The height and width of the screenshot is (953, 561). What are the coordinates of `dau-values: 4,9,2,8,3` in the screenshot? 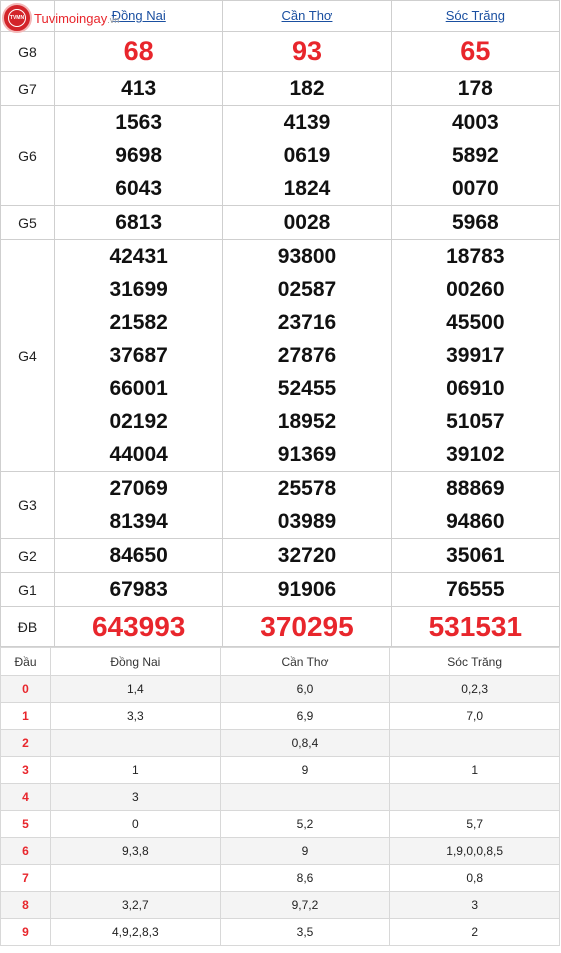 It's located at (135, 932).